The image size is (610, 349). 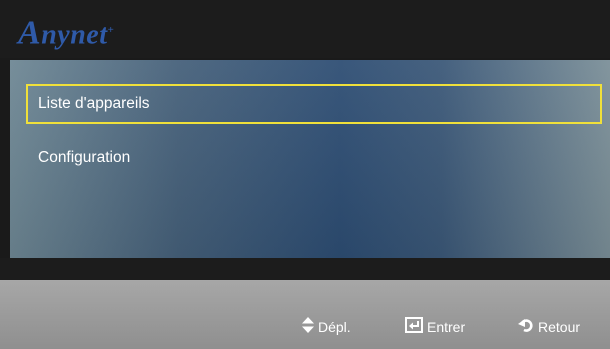 What do you see at coordinates (526, 328) in the screenshot?
I see `return-icon` at bounding box center [526, 328].